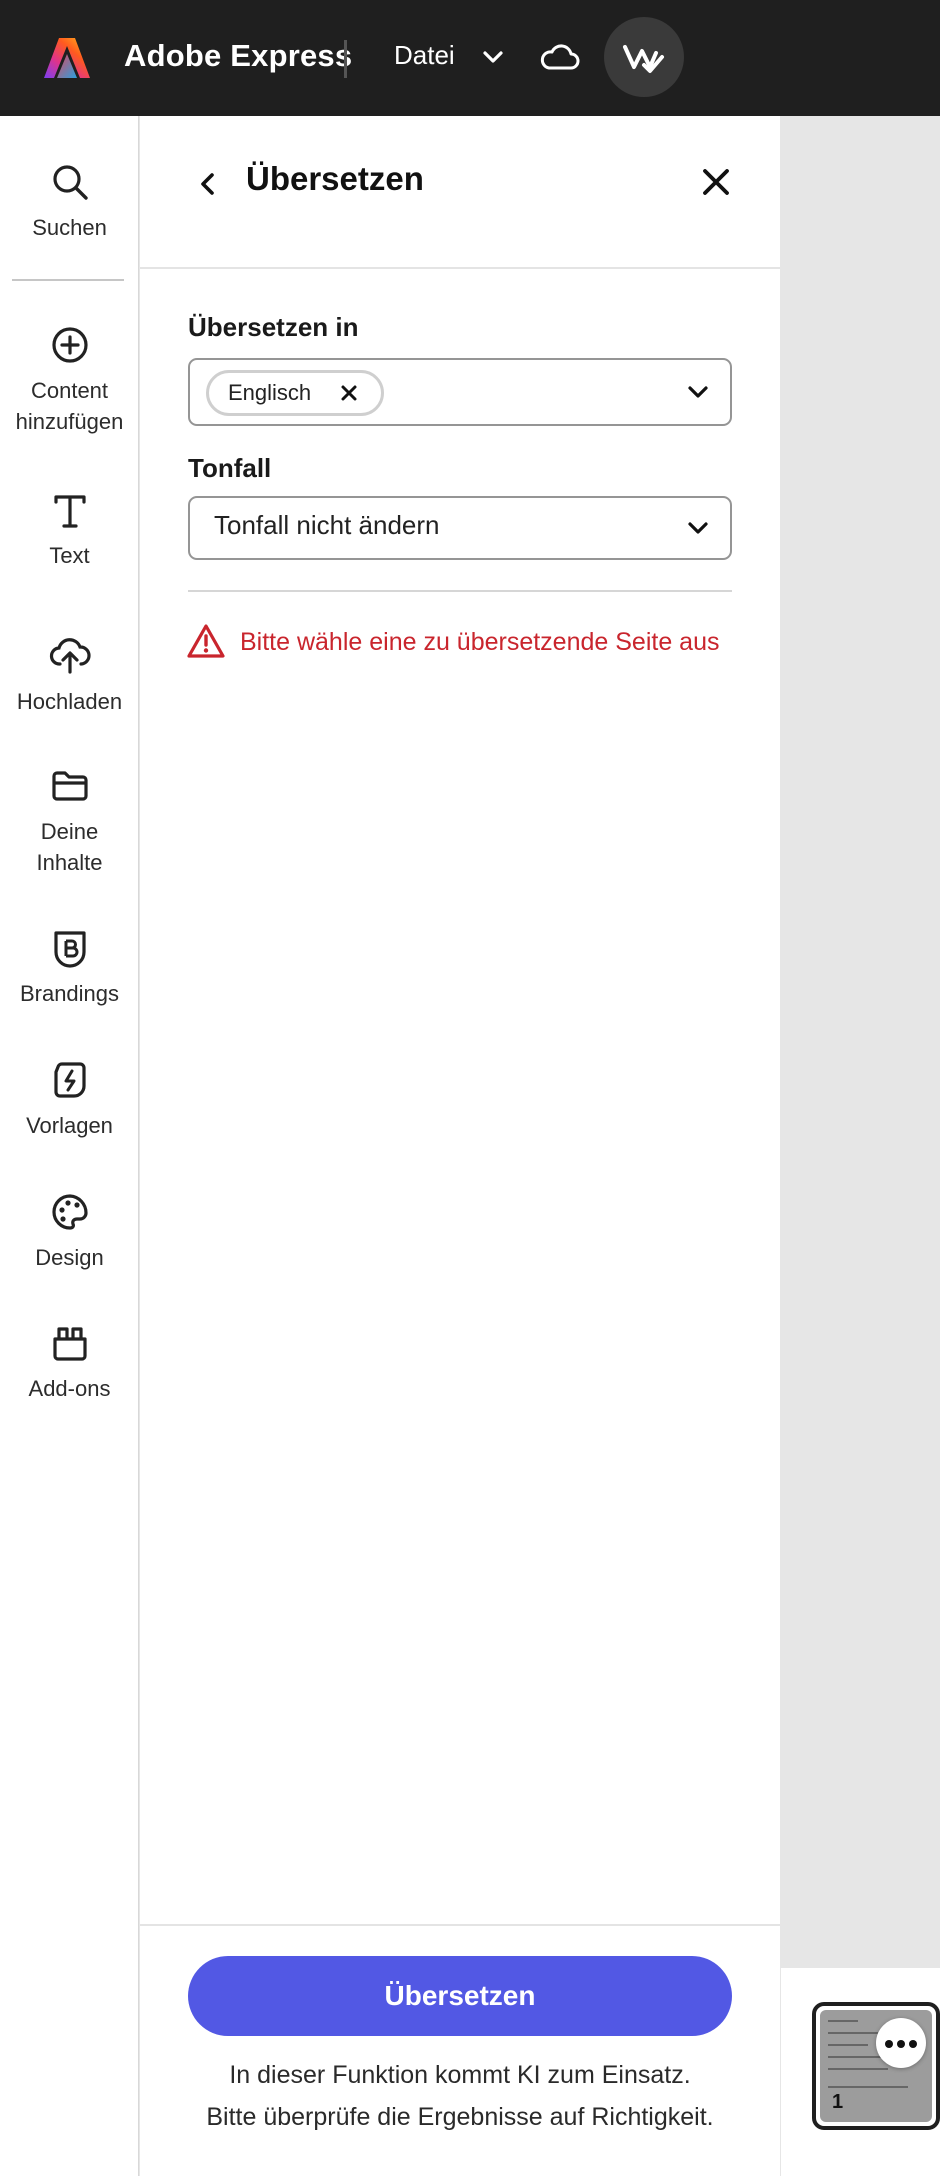 This screenshot has height=2176, width=940. I want to click on file-menu: Datei, so click(424, 55).